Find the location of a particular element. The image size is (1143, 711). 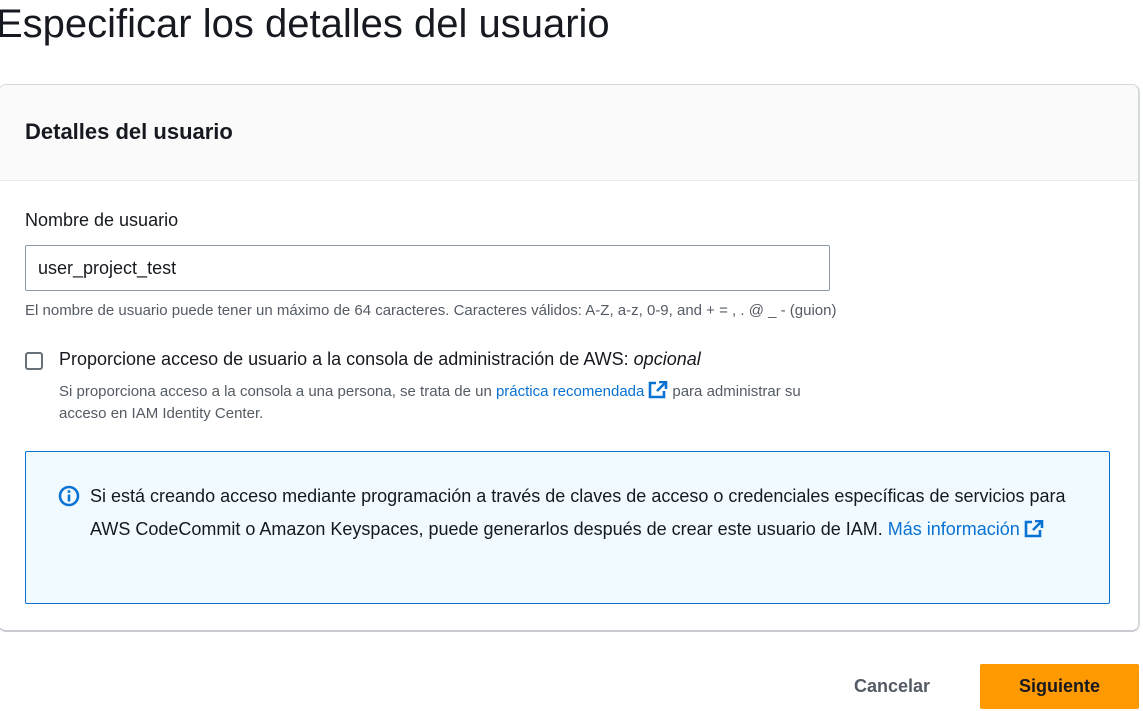

best-practice-link: práctica recomendada is located at coordinates (583, 390).